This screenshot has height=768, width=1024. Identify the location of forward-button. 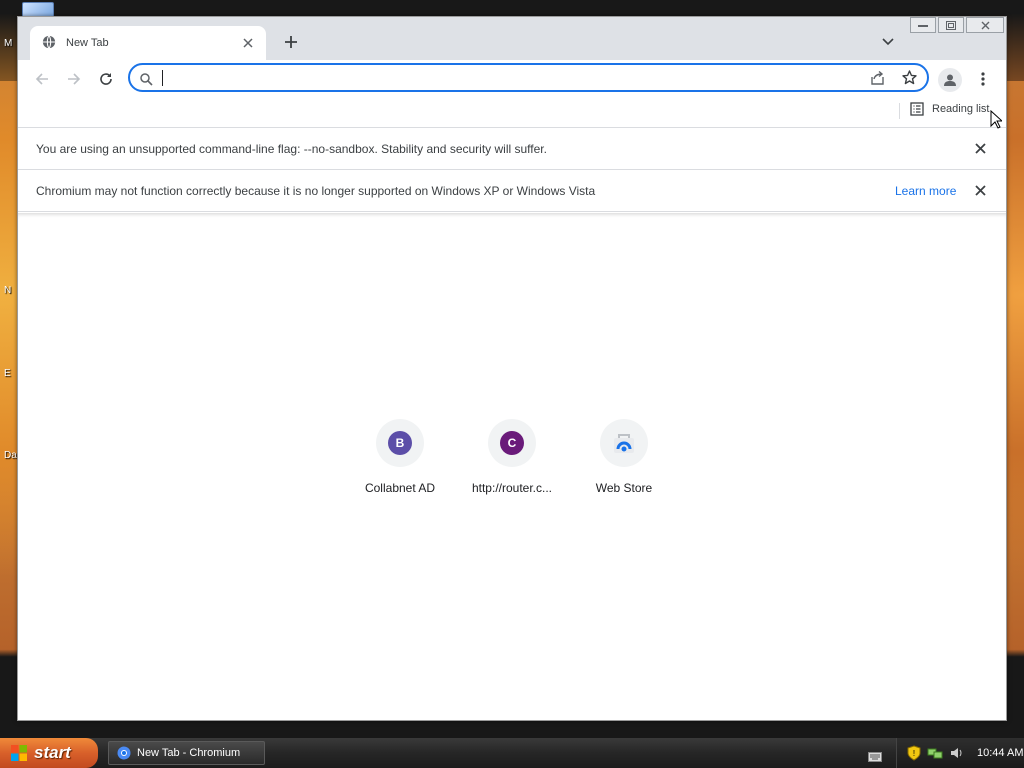
(74, 79).